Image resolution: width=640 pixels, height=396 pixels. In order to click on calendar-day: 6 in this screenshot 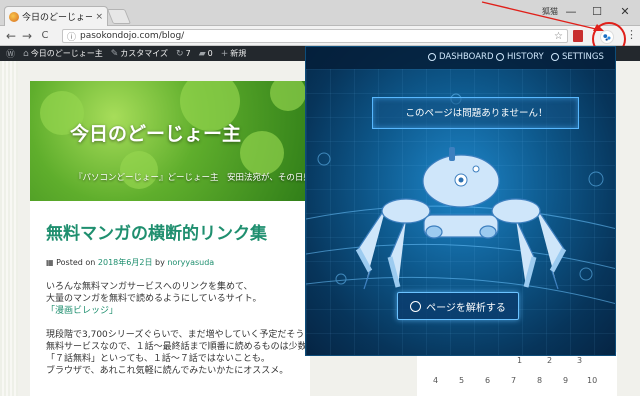, I will do `click(487, 380)`.